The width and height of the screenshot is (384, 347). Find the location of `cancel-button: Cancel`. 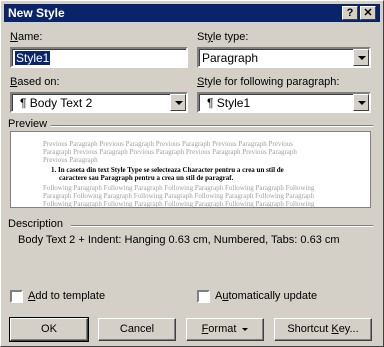

cancel-button: Cancel is located at coordinates (137, 329).